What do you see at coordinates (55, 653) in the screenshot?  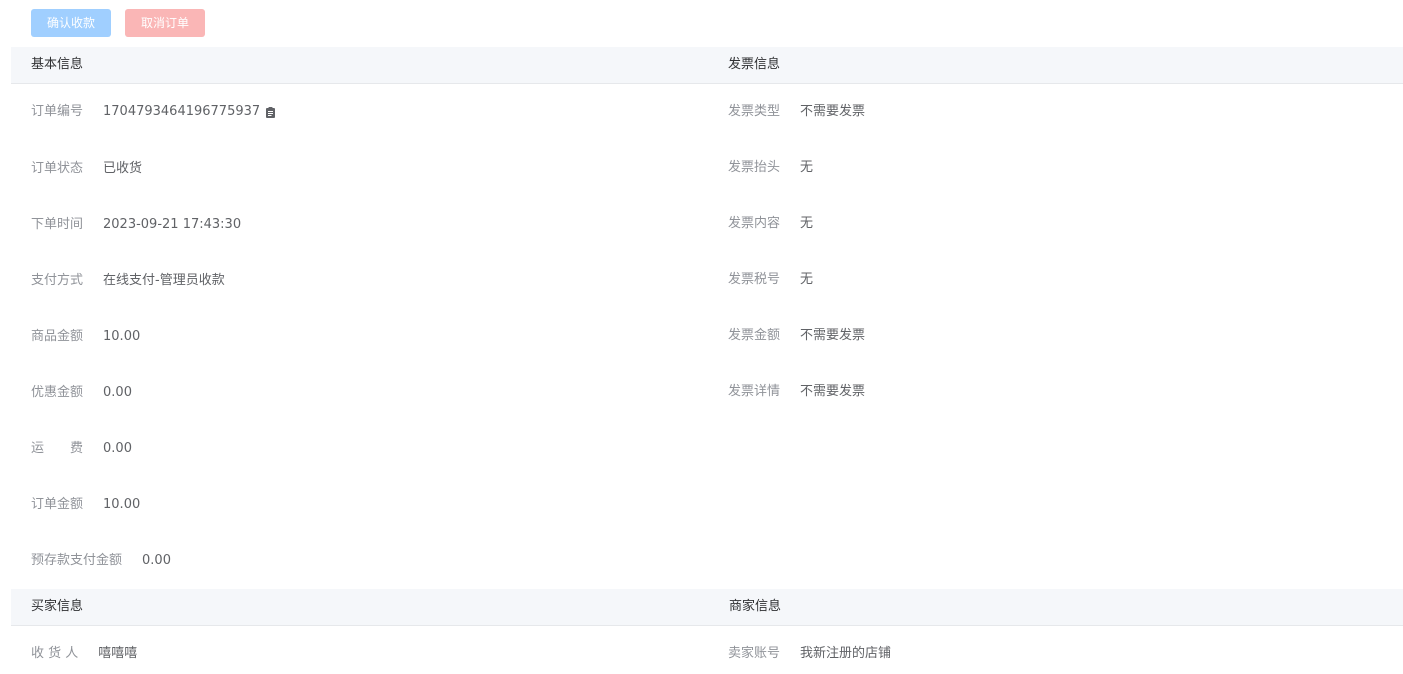 I see `consignee-label: 收 货 人` at bounding box center [55, 653].